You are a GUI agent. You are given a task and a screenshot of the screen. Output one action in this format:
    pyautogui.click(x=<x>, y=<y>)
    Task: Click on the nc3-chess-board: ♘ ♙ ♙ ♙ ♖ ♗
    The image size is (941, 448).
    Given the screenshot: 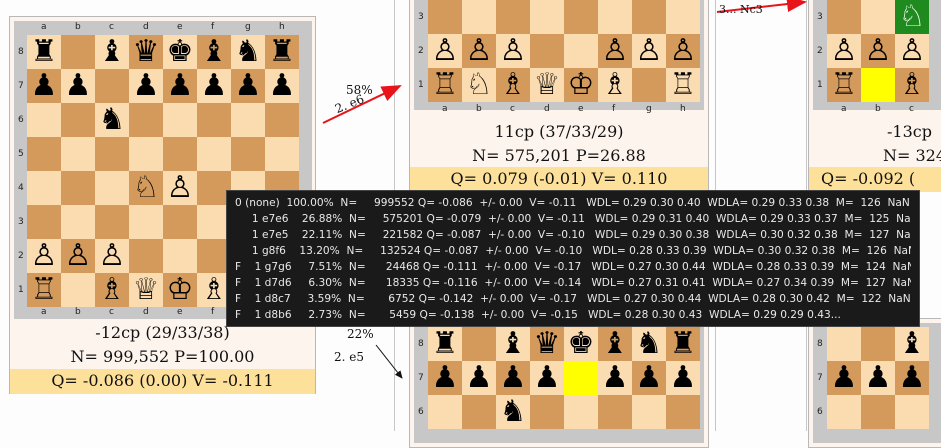 What is the action you would take?
    pyautogui.click(x=878, y=51)
    